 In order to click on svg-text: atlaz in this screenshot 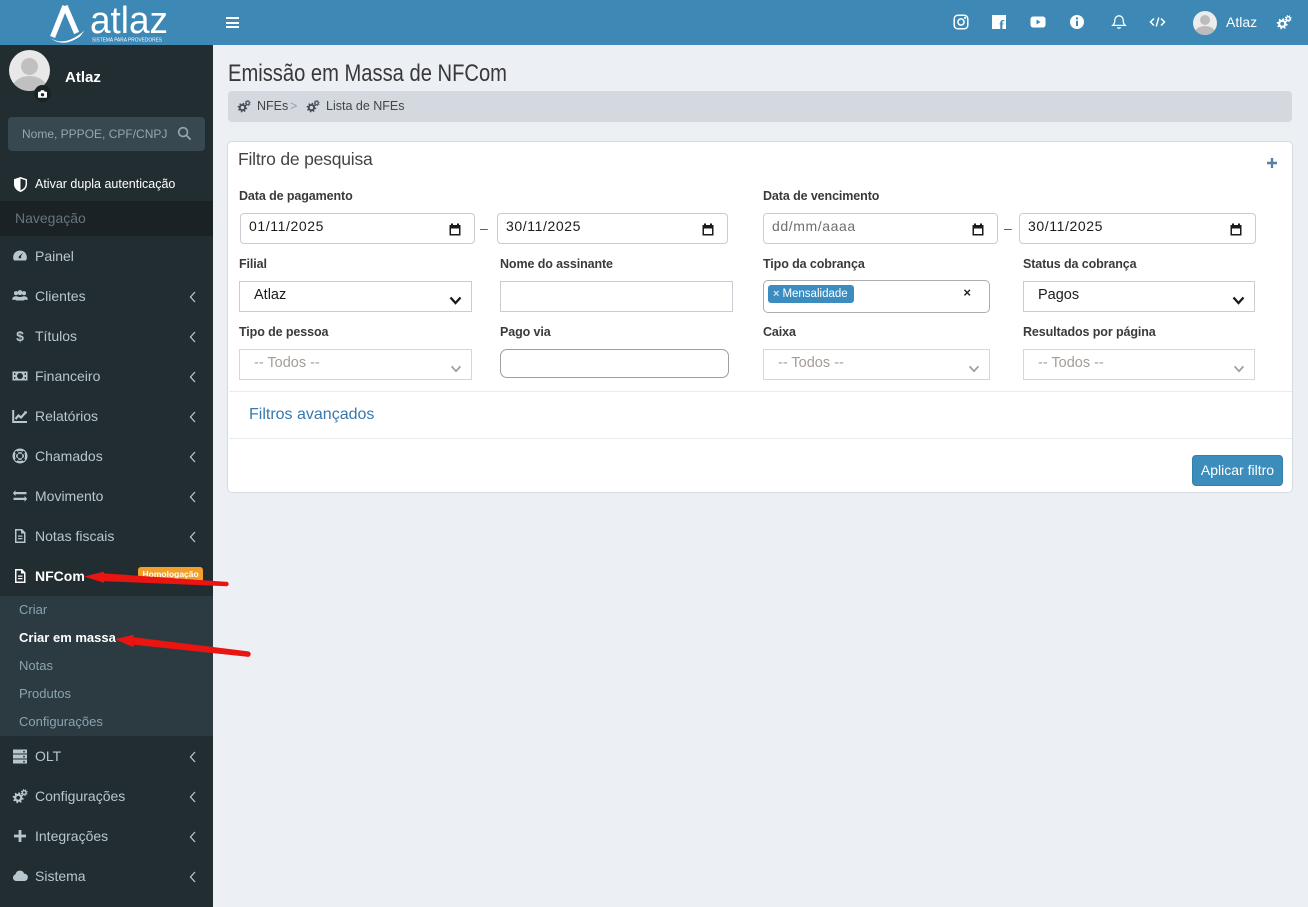, I will do `click(129, 21)`.